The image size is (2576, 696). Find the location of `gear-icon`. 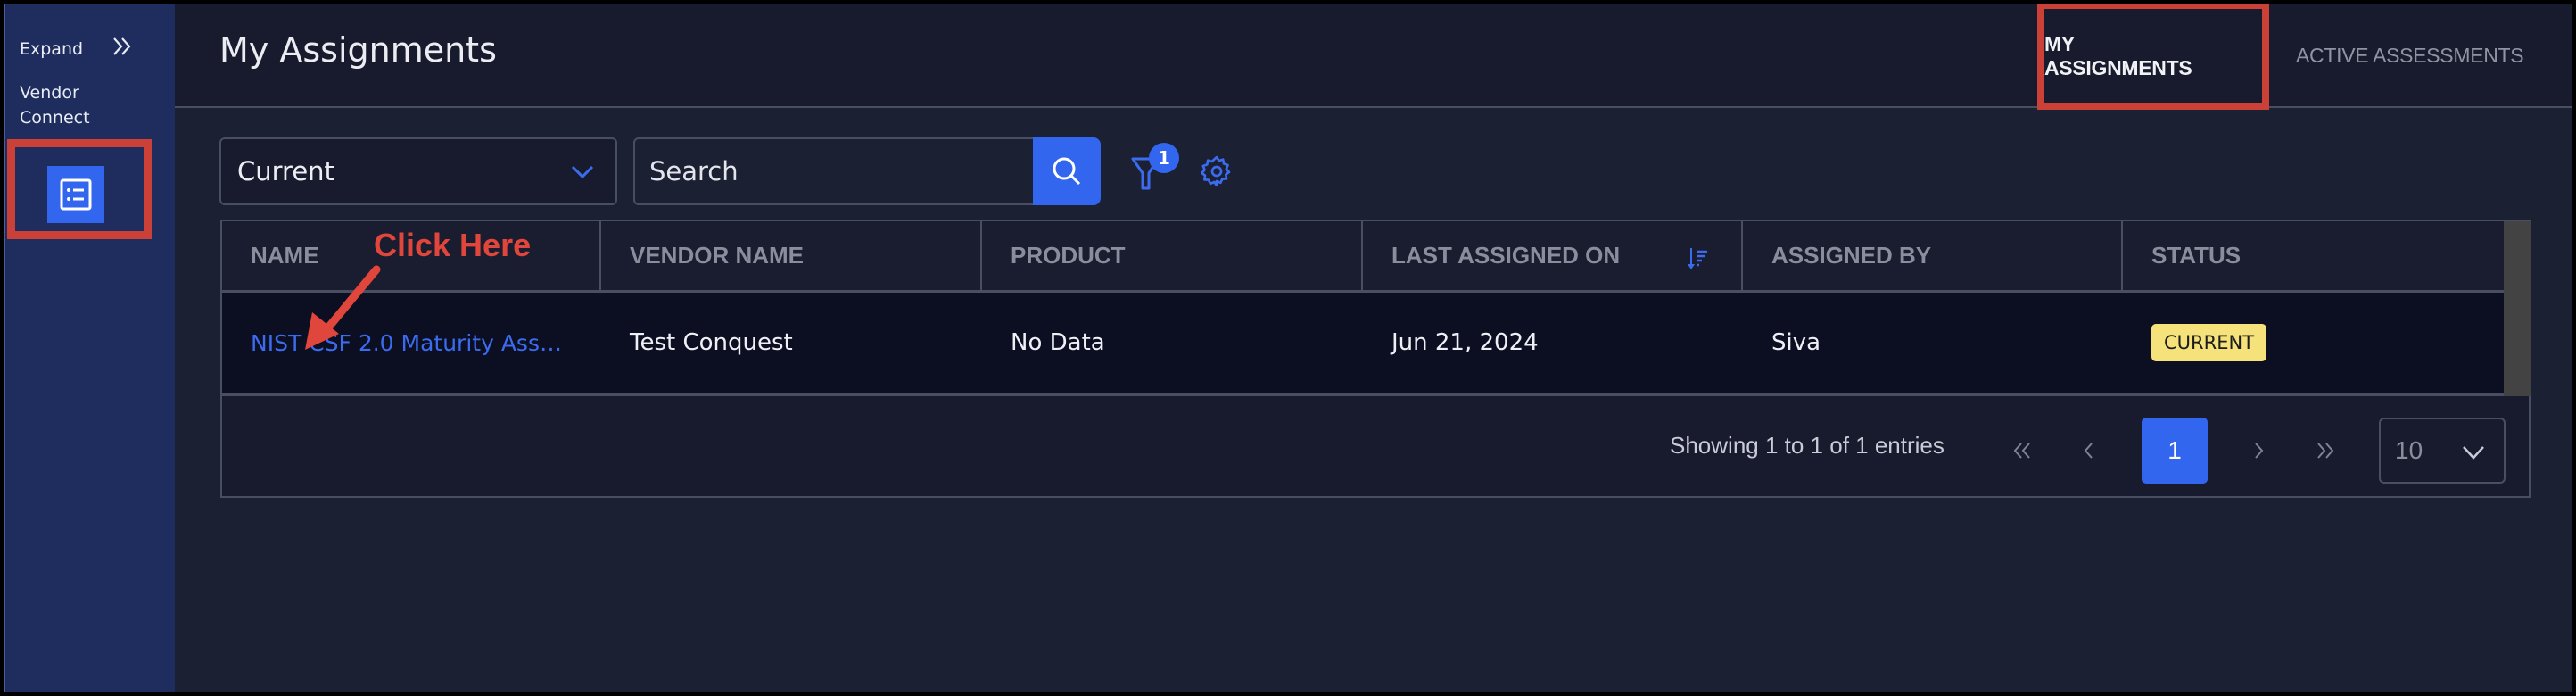

gear-icon is located at coordinates (1216, 171).